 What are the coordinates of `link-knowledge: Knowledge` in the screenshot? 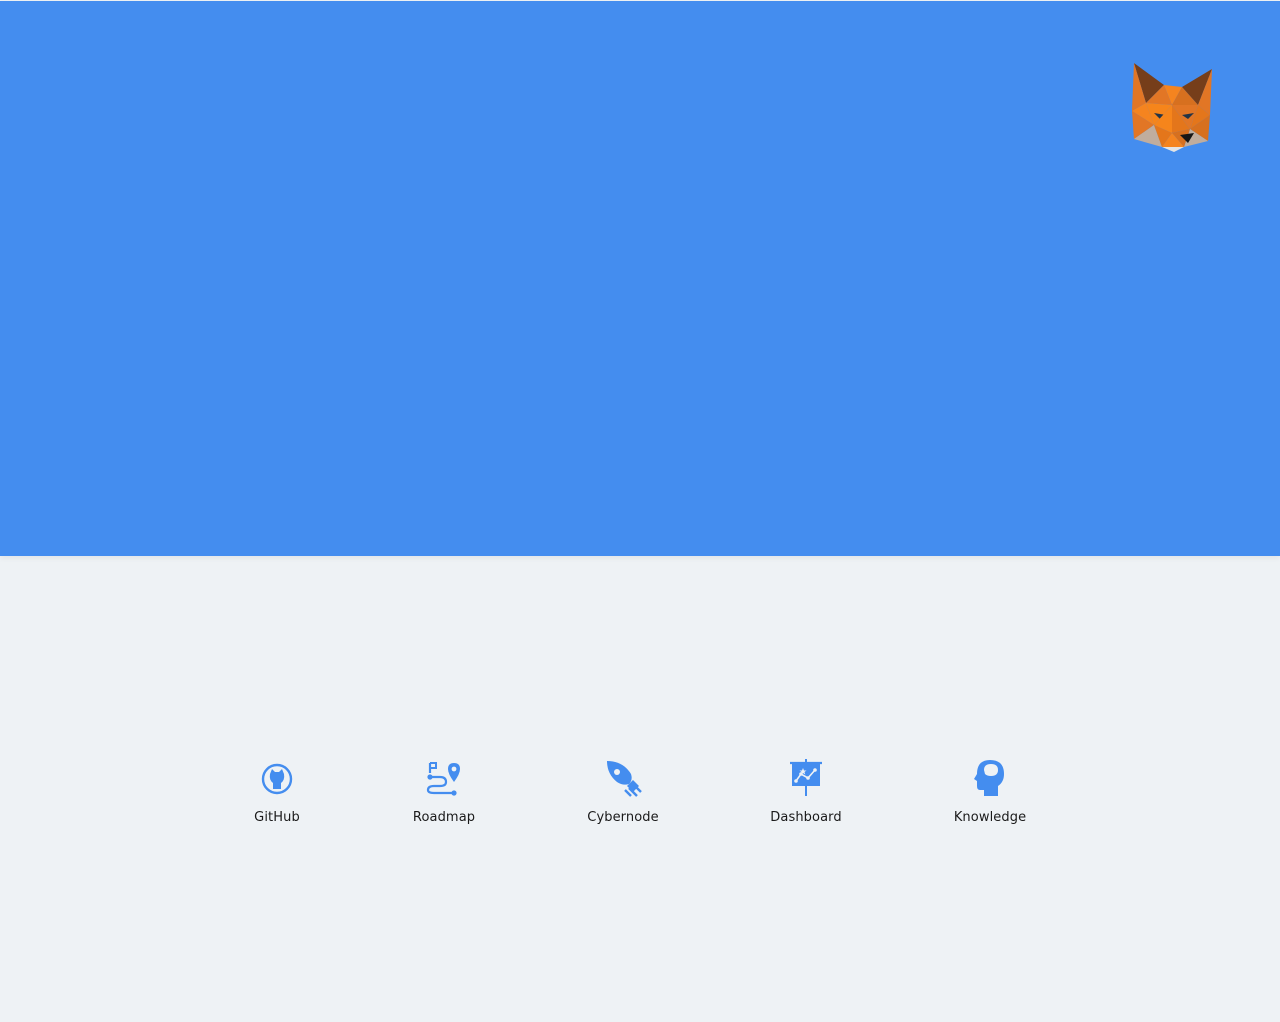 It's located at (990, 791).